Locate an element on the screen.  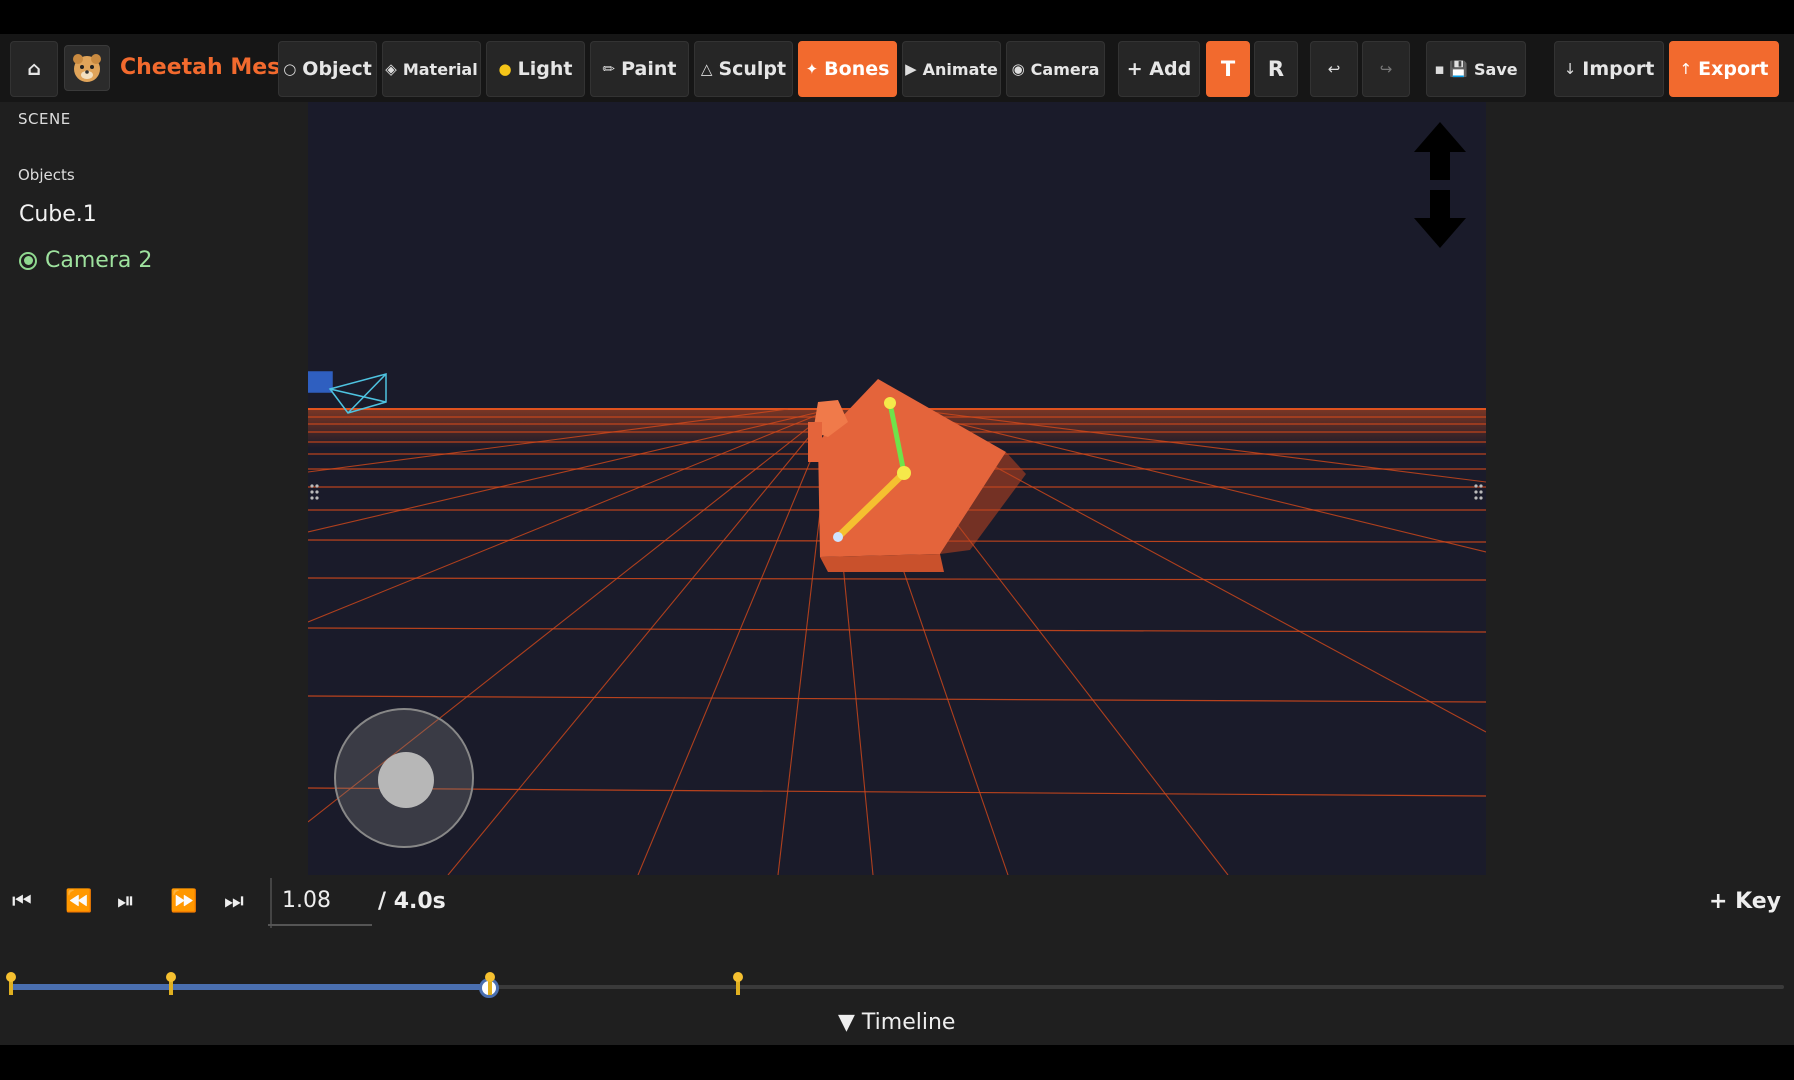
light-icon: ● is located at coordinates (505, 69).